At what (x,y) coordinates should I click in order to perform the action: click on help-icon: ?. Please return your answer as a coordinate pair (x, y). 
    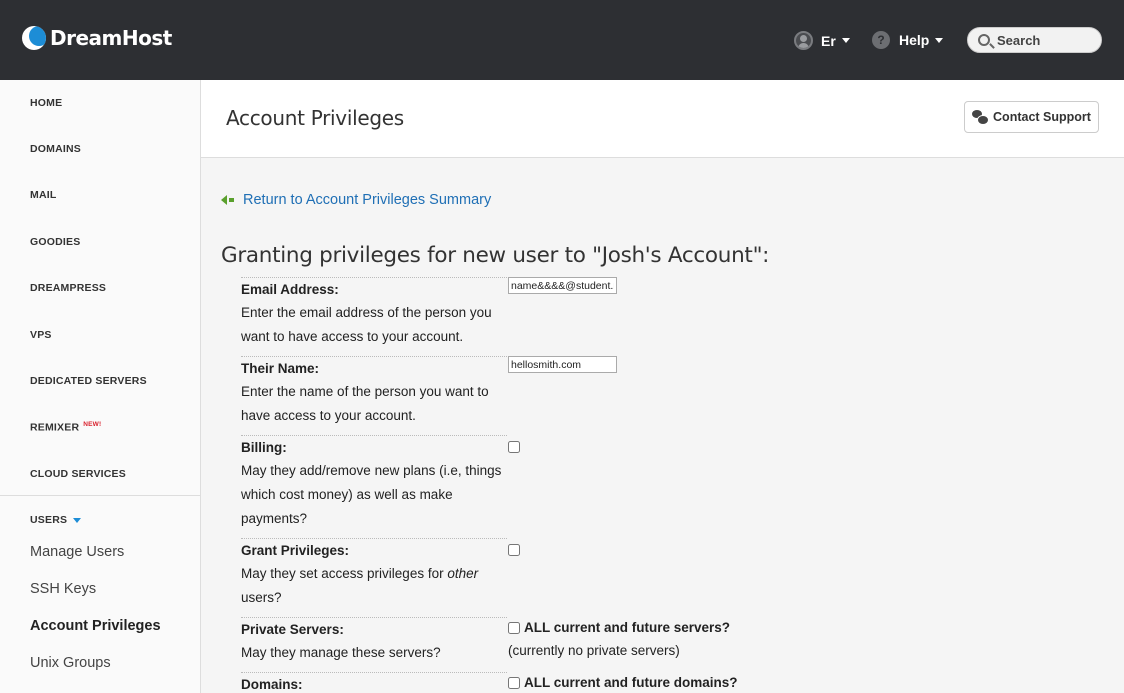
    Looking at the image, I should click on (881, 40).